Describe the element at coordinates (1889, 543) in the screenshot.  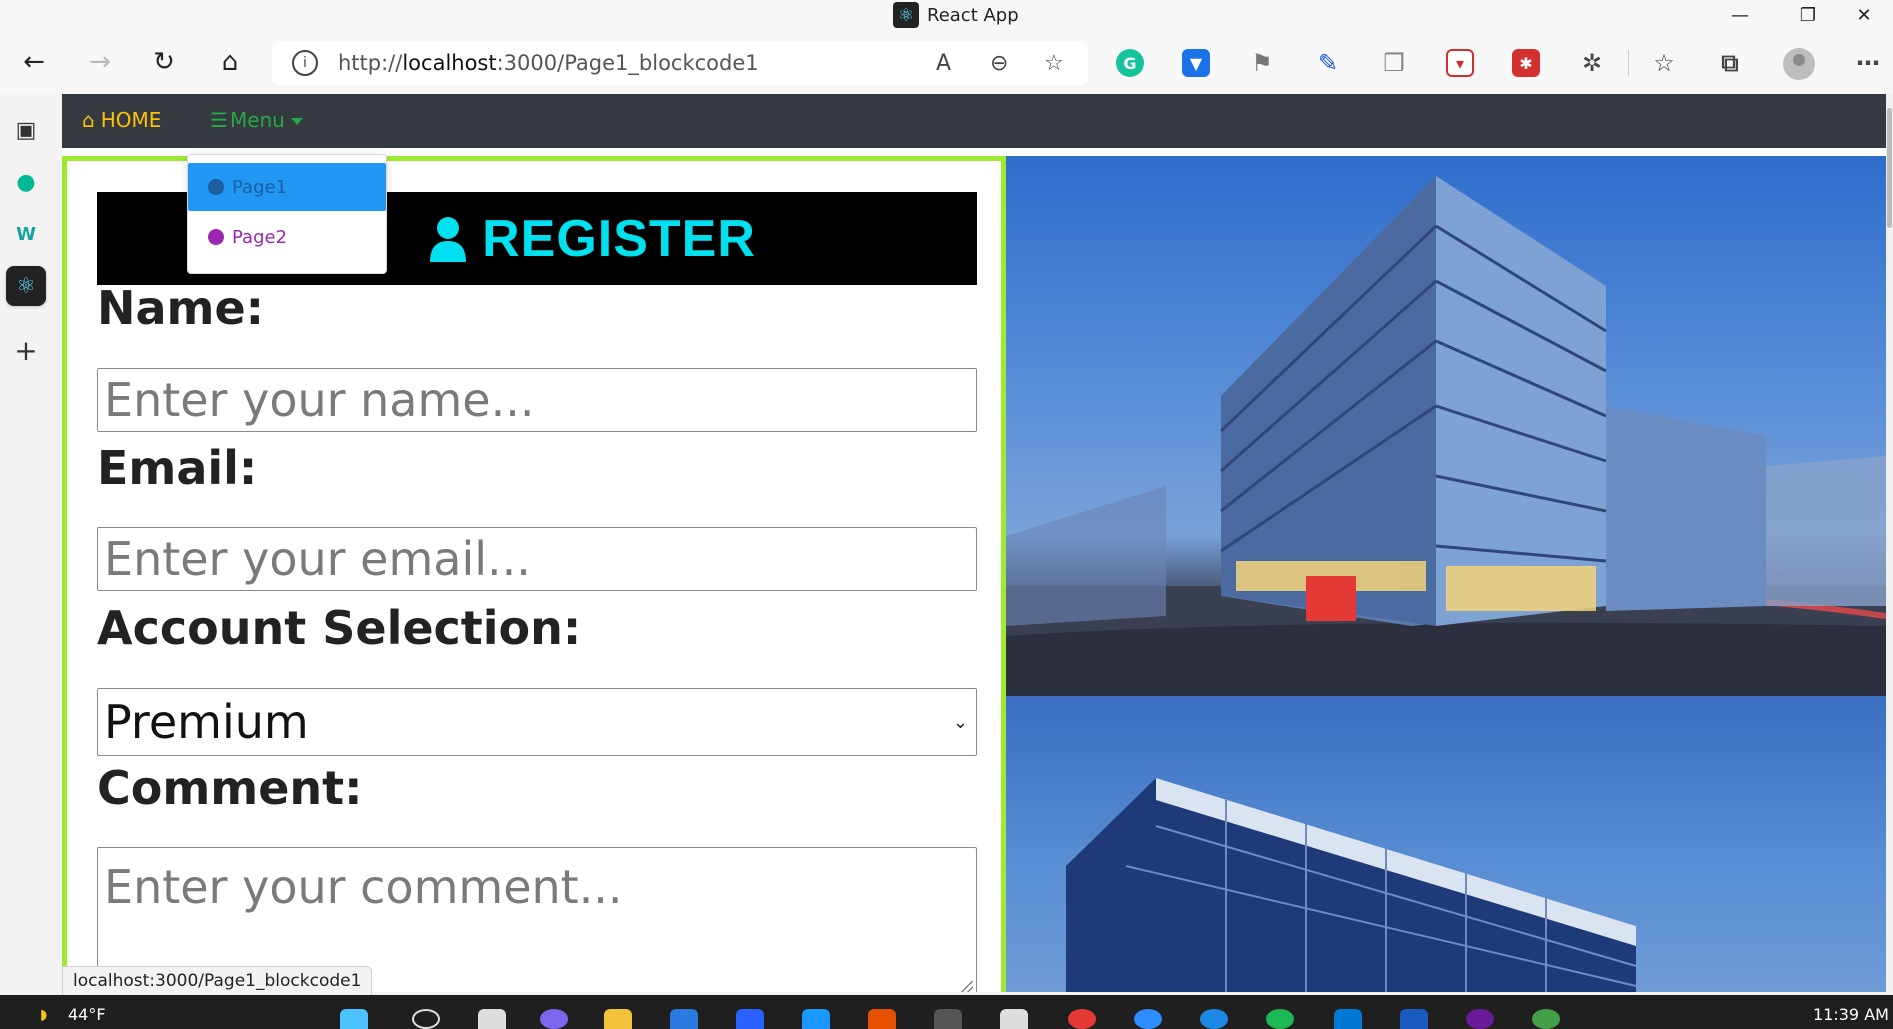
I see `page-scrollbar` at that location.